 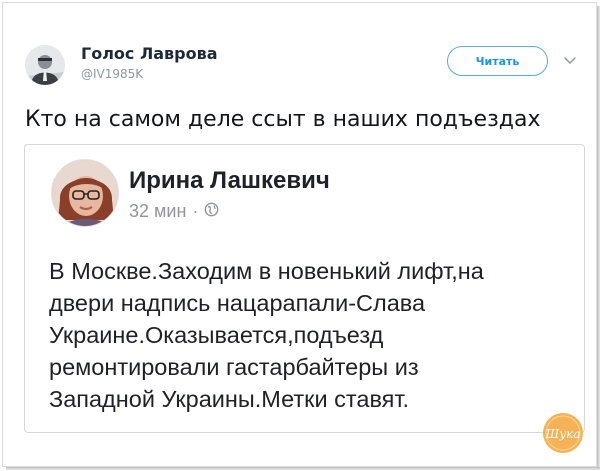 I want to click on post-body-line: ремонтировали гастарбайтеры из, so click(x=234, y=367).